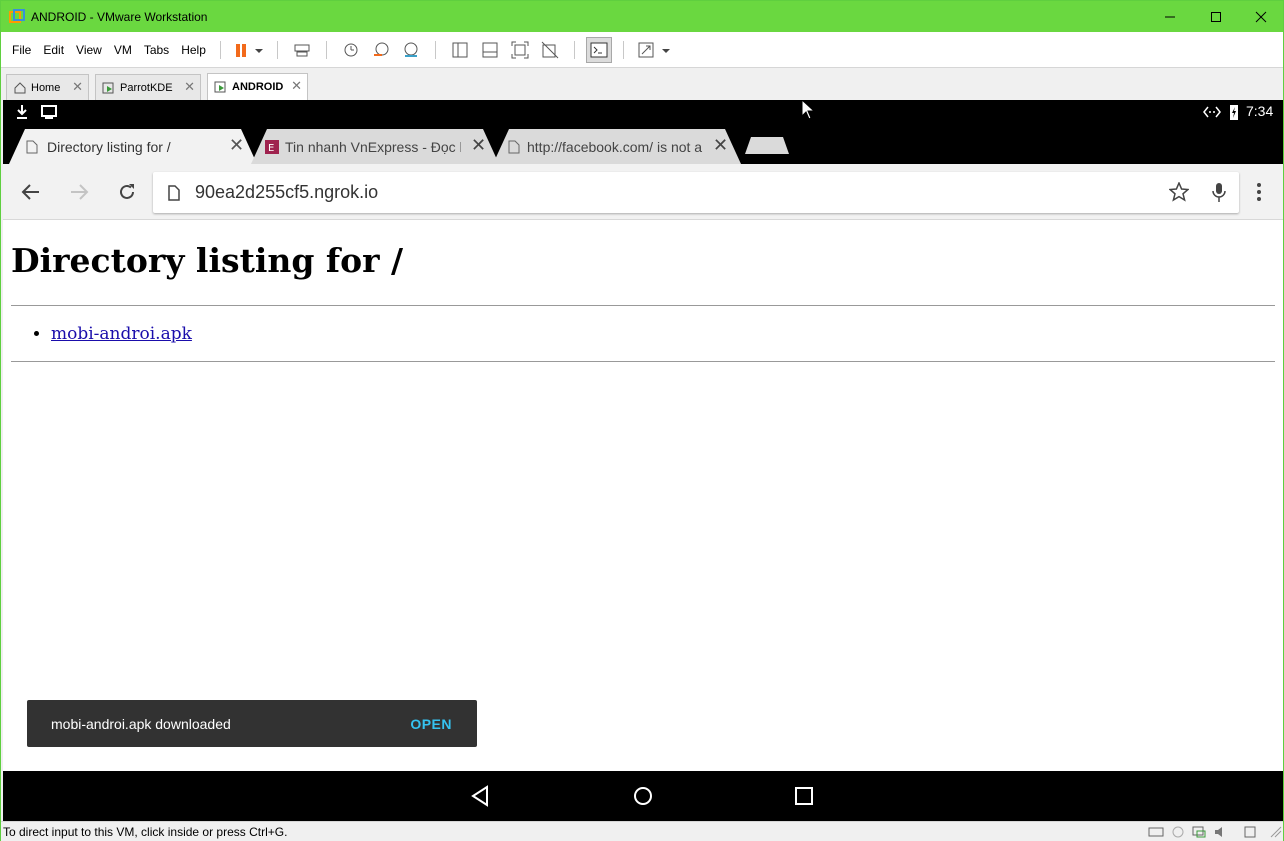 This screenshot has width=1284, height=841. What do you see at coordinates (643, 112) in the screenshot?
I see `android-status-bar: 7:34` at bounding box center [643, 112].